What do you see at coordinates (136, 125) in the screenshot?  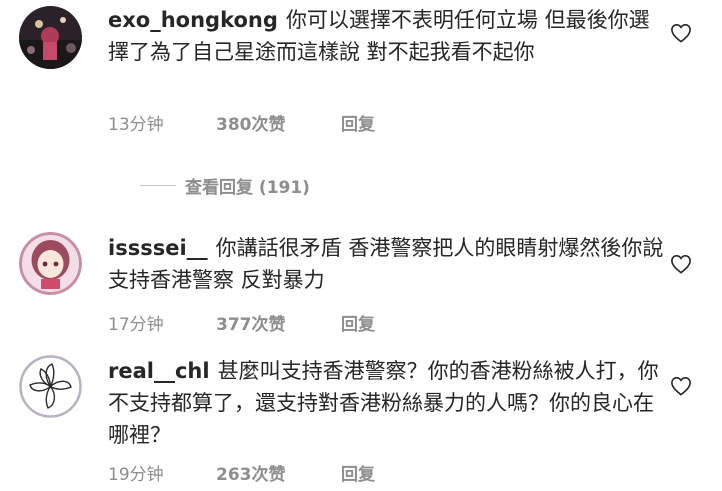 I see `comment-time: 13分钟` at bounding box center [136, 125].